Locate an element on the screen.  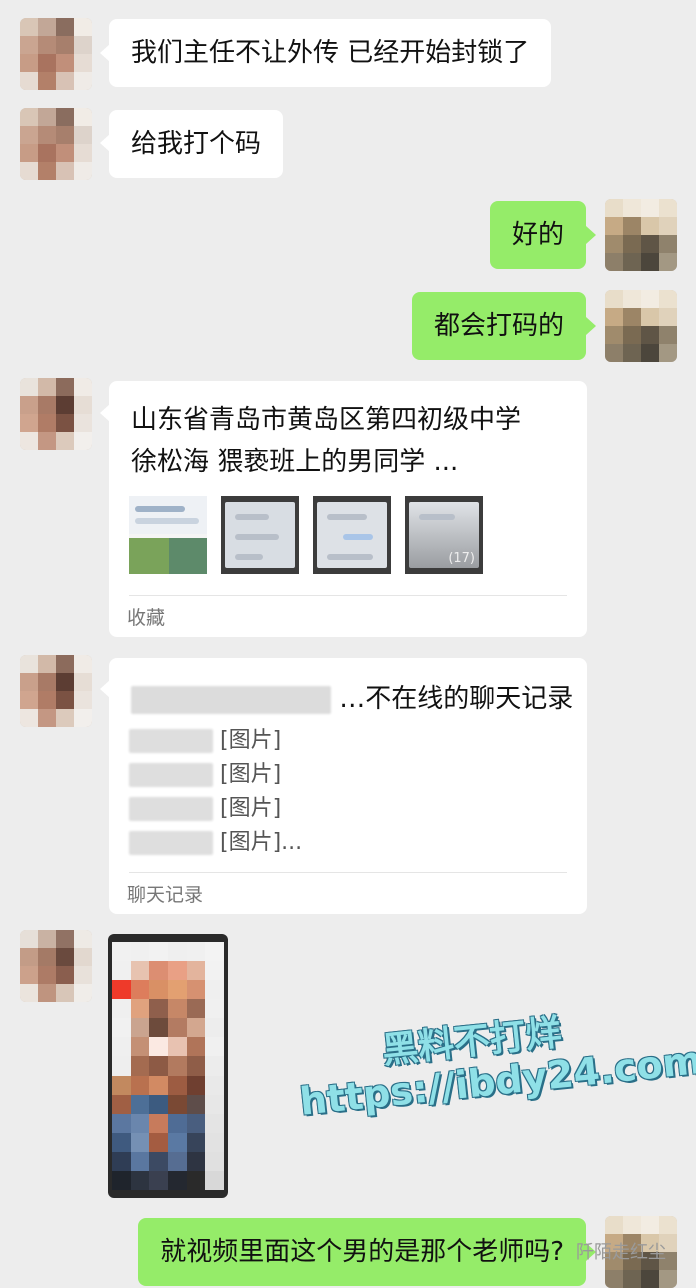
message-bubble: 我们主任不让外传 已经开始封锁了 is located at coordinates (330, 53).